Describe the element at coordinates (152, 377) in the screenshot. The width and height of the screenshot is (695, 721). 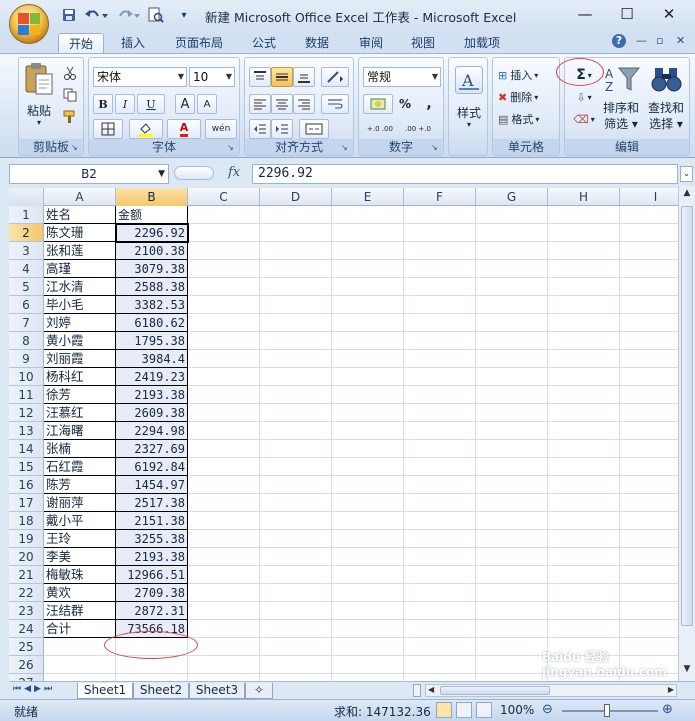
I see `cell-amount: 2419.23` at that location.